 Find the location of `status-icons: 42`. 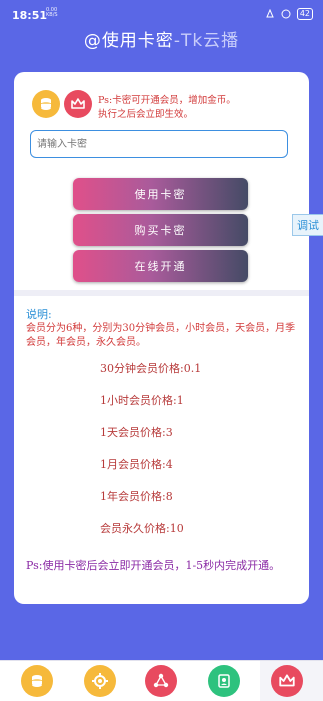

status-icons: 42 is located at coordinates (289, 14).